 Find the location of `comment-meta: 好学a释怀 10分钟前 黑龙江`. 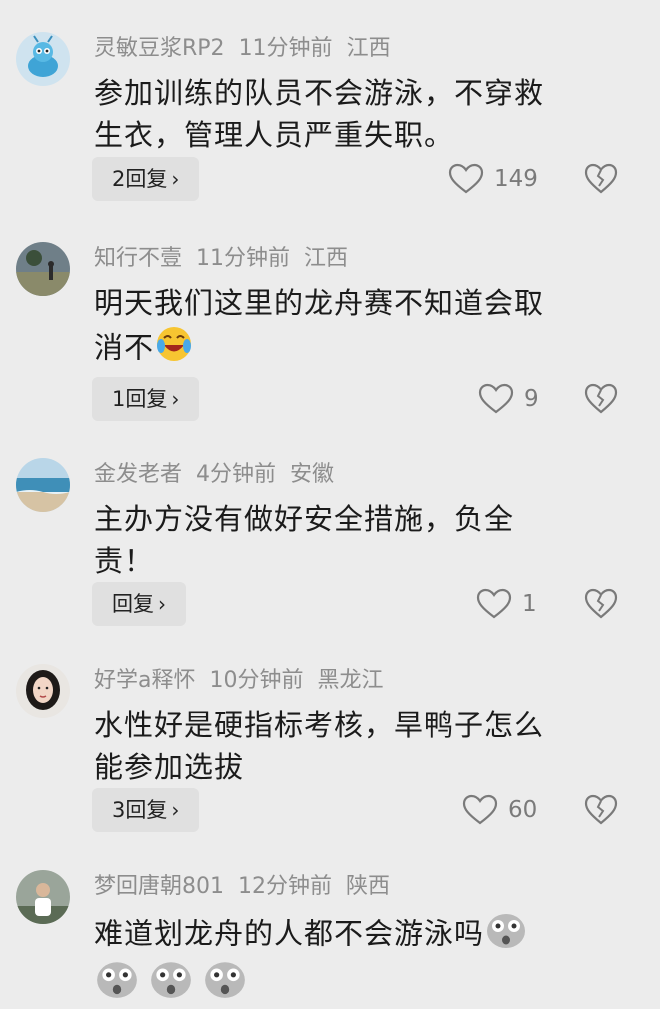

comment-meta: 好学a释怀 10分钟前 黑龙江 is located at coordinates (246, 681).